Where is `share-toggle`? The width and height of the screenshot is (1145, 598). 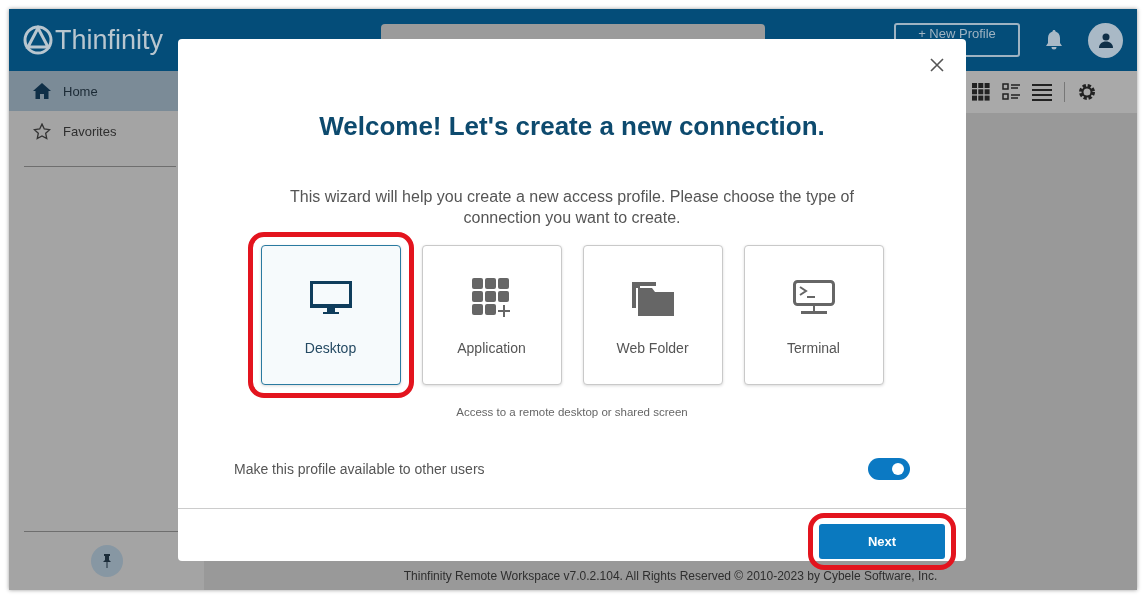
share-toggle is located at coordinates (889, 469).